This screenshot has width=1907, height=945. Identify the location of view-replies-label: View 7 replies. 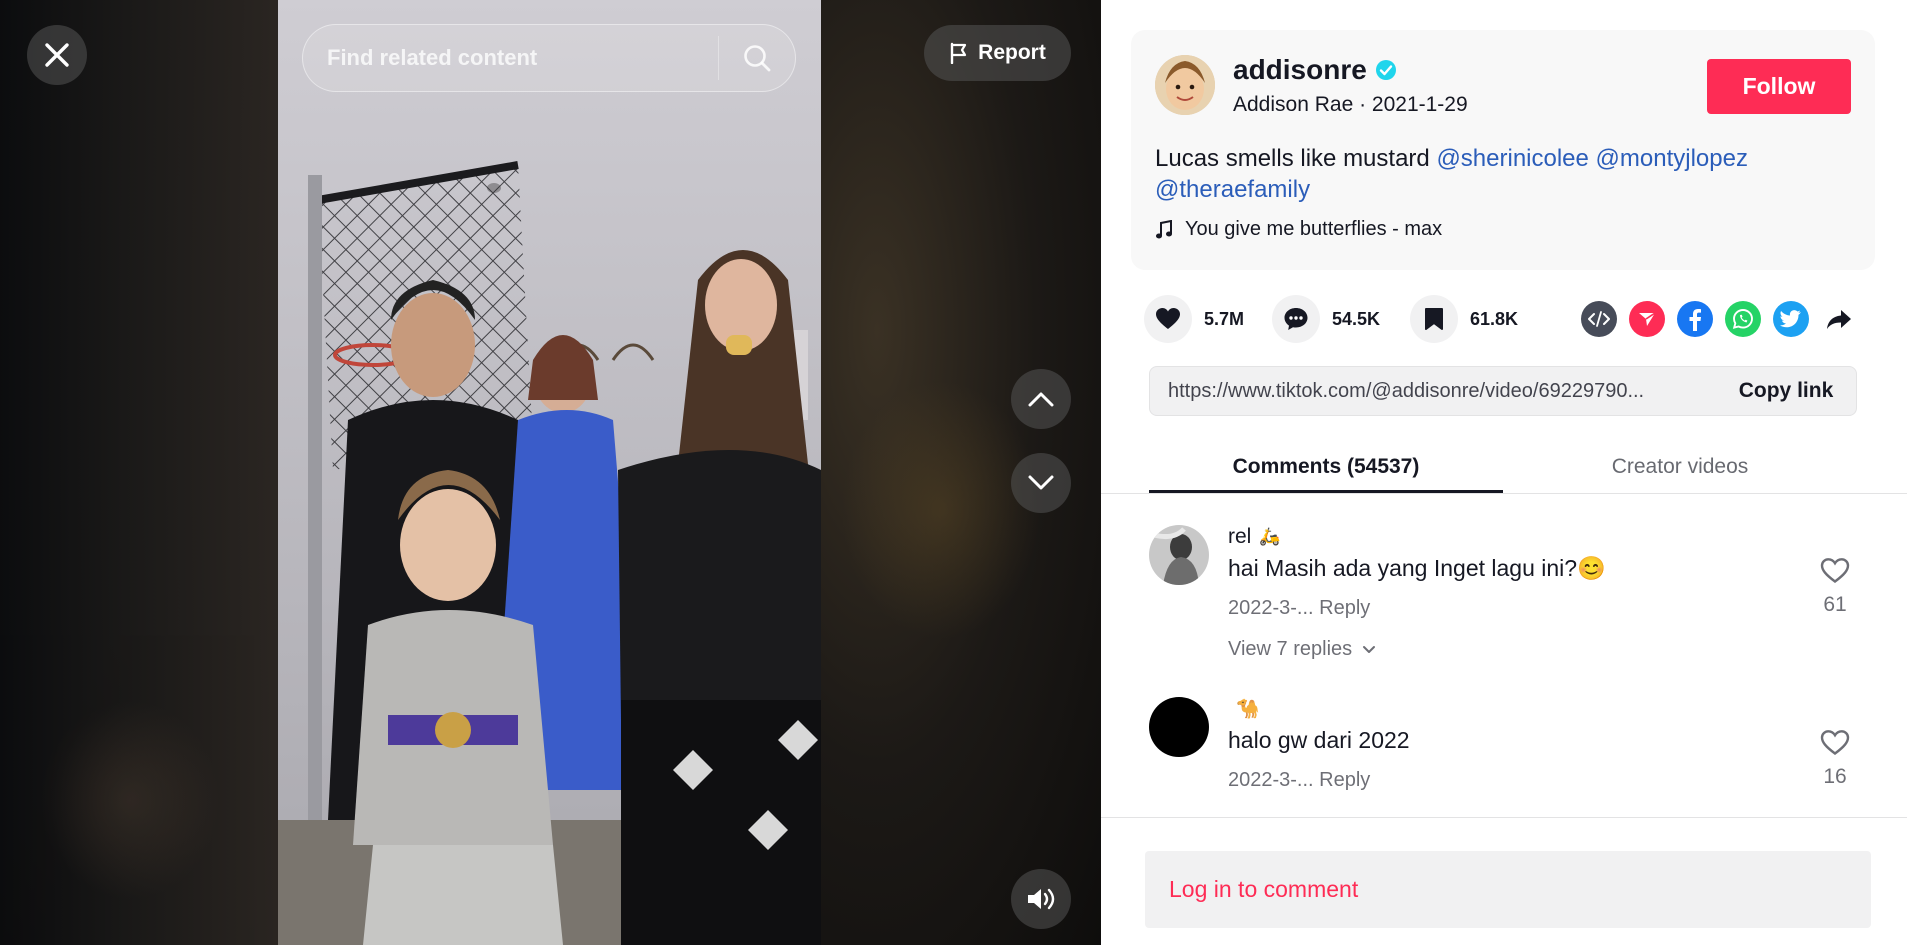
(1290, 649).